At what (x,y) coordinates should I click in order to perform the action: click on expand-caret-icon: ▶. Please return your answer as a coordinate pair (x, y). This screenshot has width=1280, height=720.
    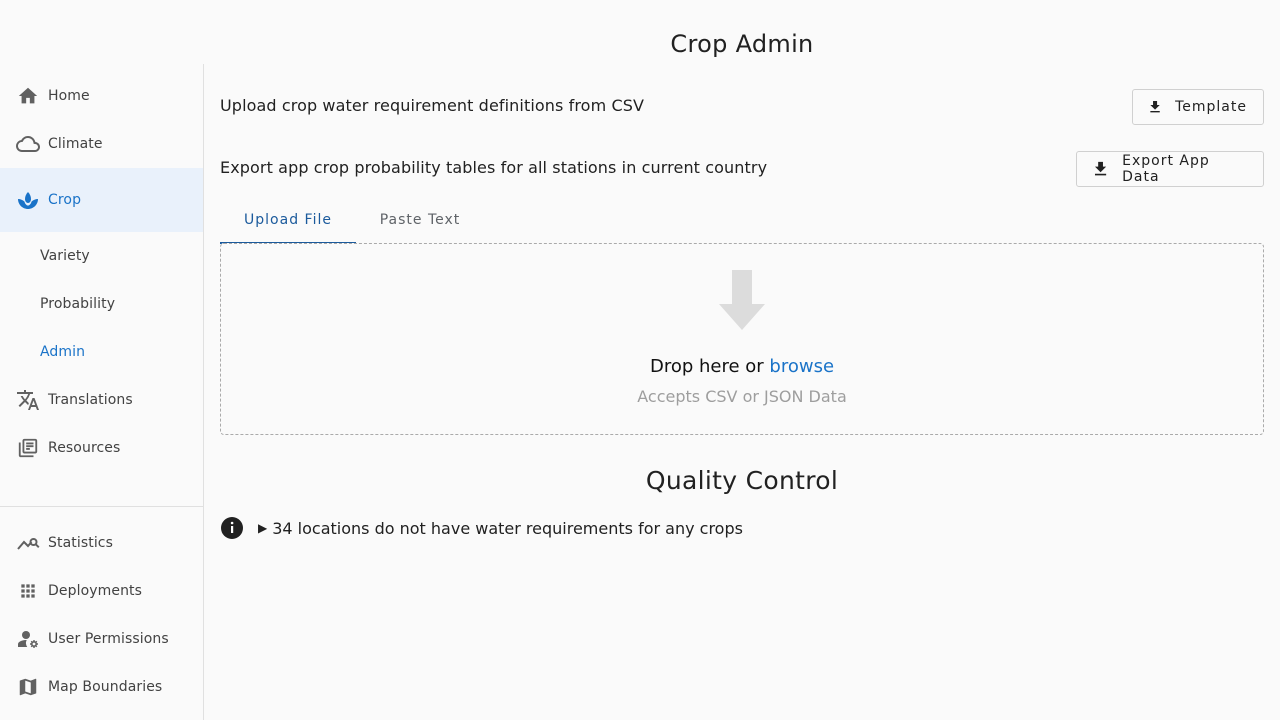
    Looking at the image, I should click on (262, 528).